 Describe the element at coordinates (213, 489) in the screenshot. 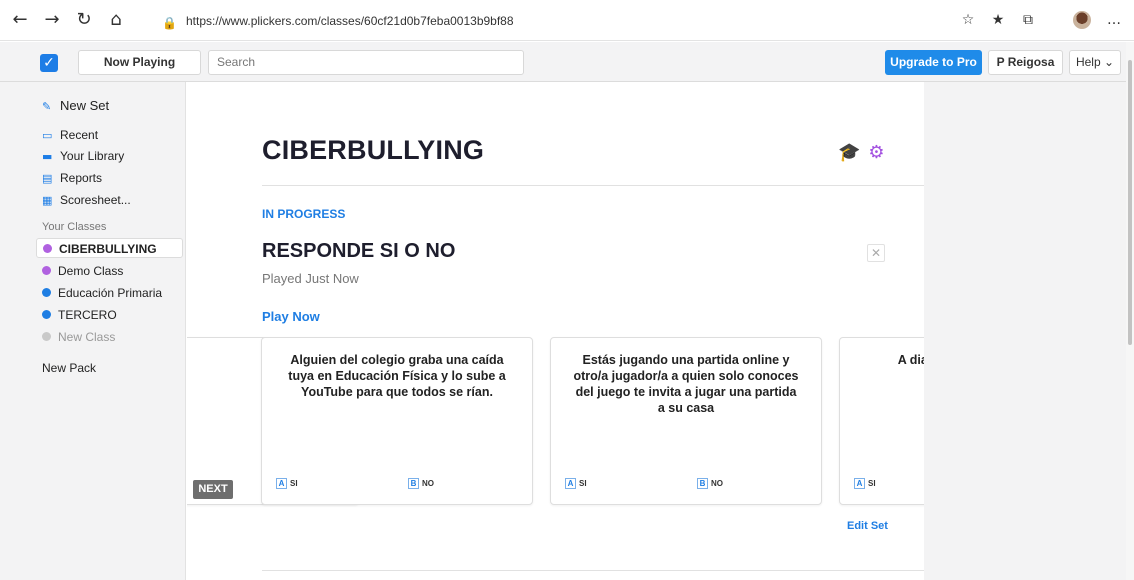

I see `next-button: NEXT` at that location.